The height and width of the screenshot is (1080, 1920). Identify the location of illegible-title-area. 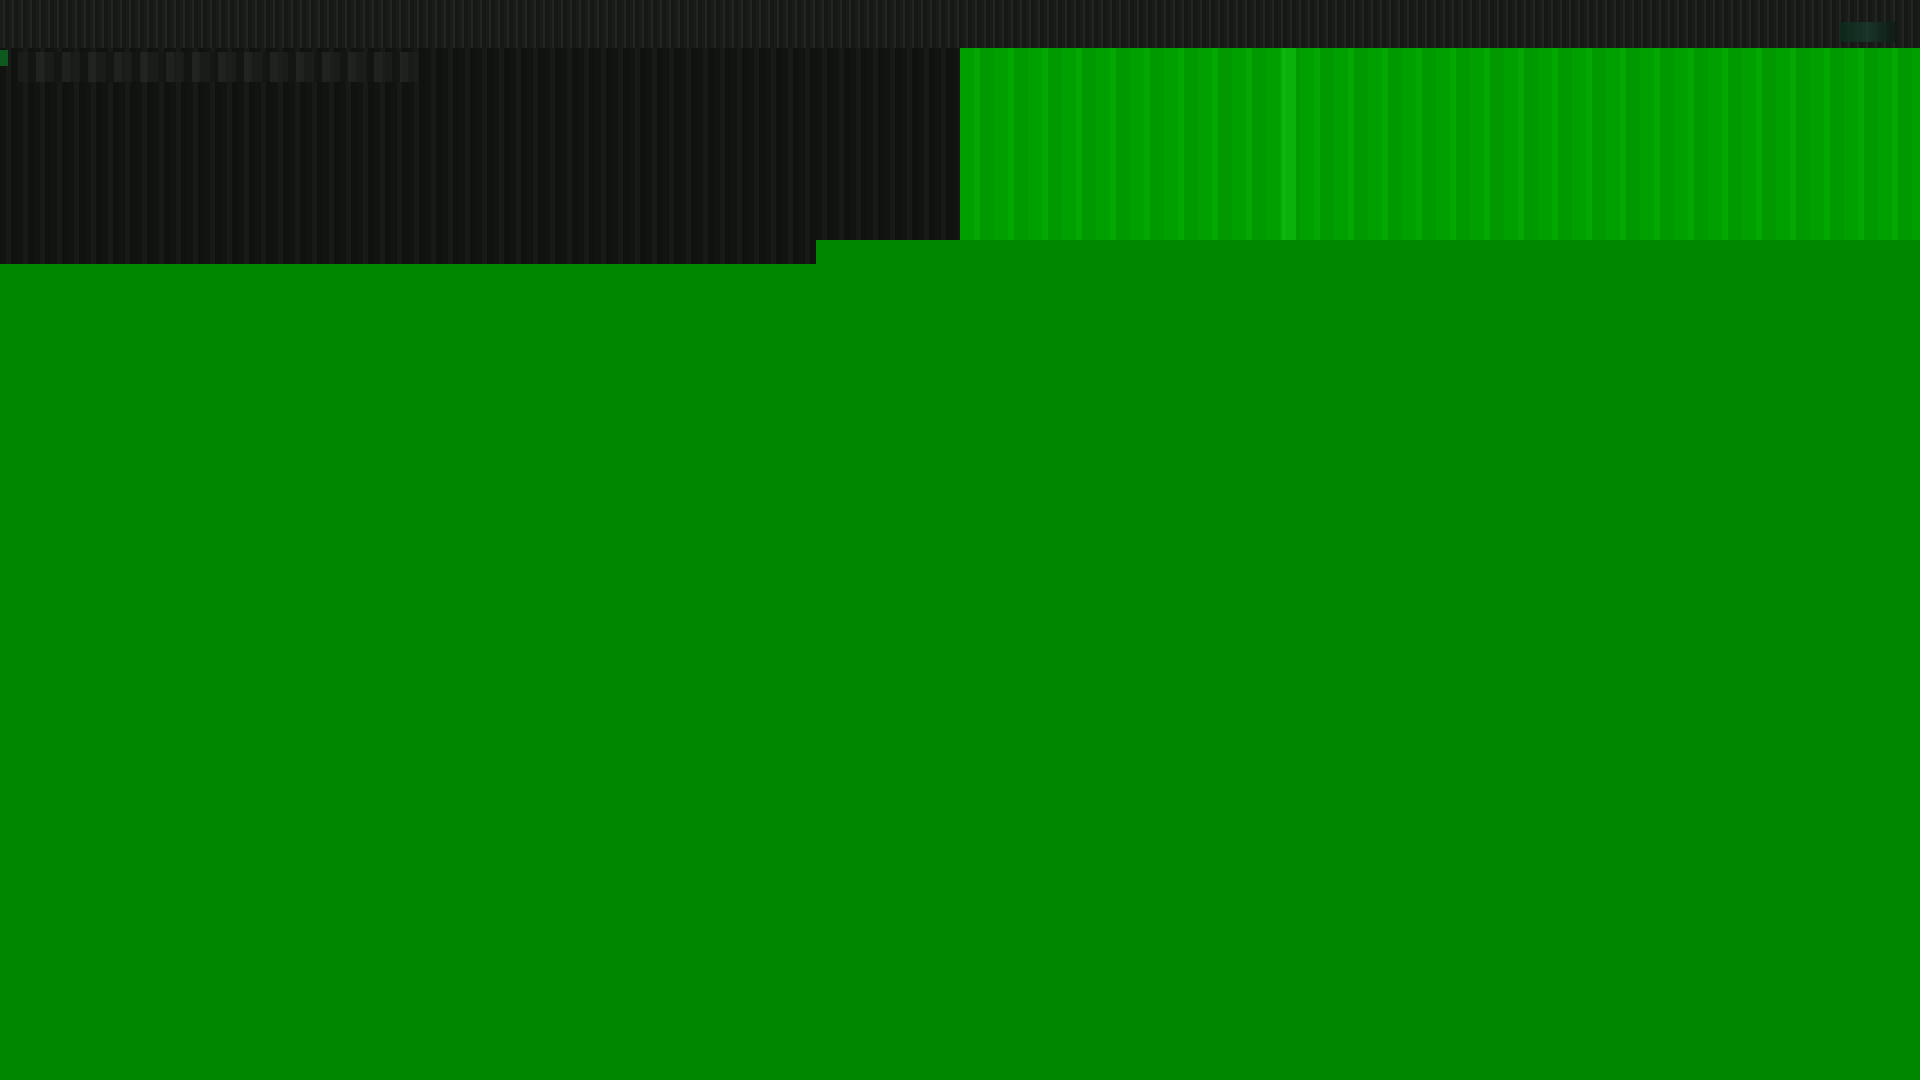
(218, 67).